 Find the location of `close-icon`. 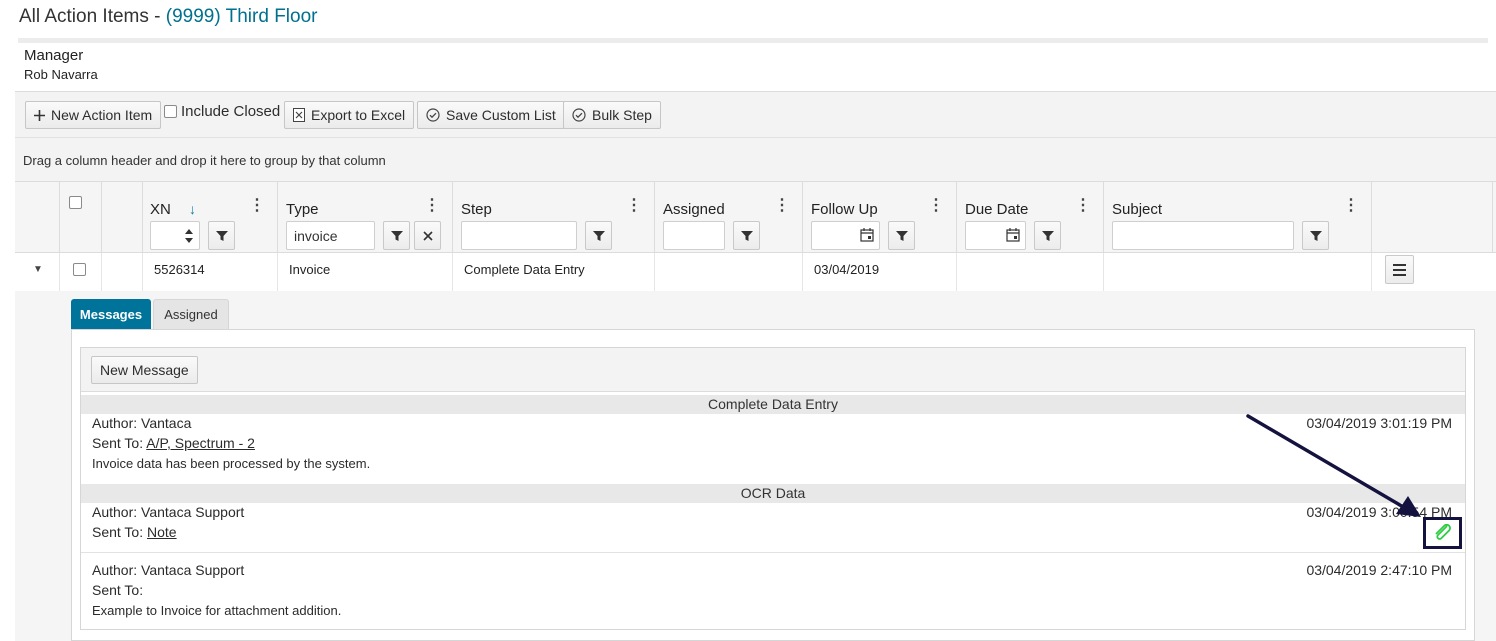

close-icon is located at coordinates (427, 235).